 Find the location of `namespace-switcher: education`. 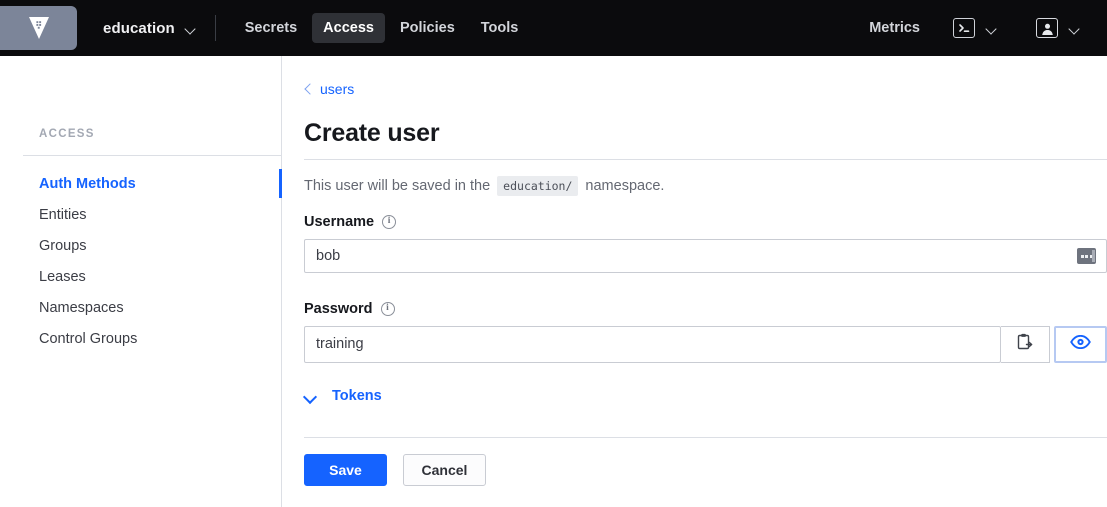

namespace-switcher: education is located at coordinates (150, 28).